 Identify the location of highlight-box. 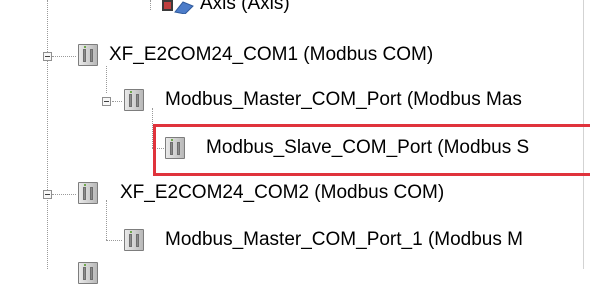
(371, 150).